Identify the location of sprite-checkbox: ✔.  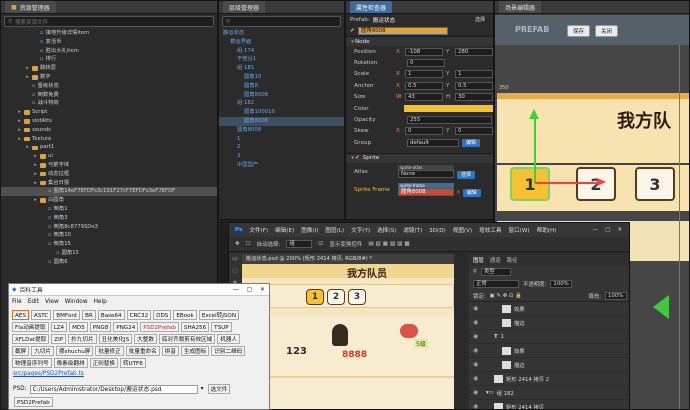
(357, 158).